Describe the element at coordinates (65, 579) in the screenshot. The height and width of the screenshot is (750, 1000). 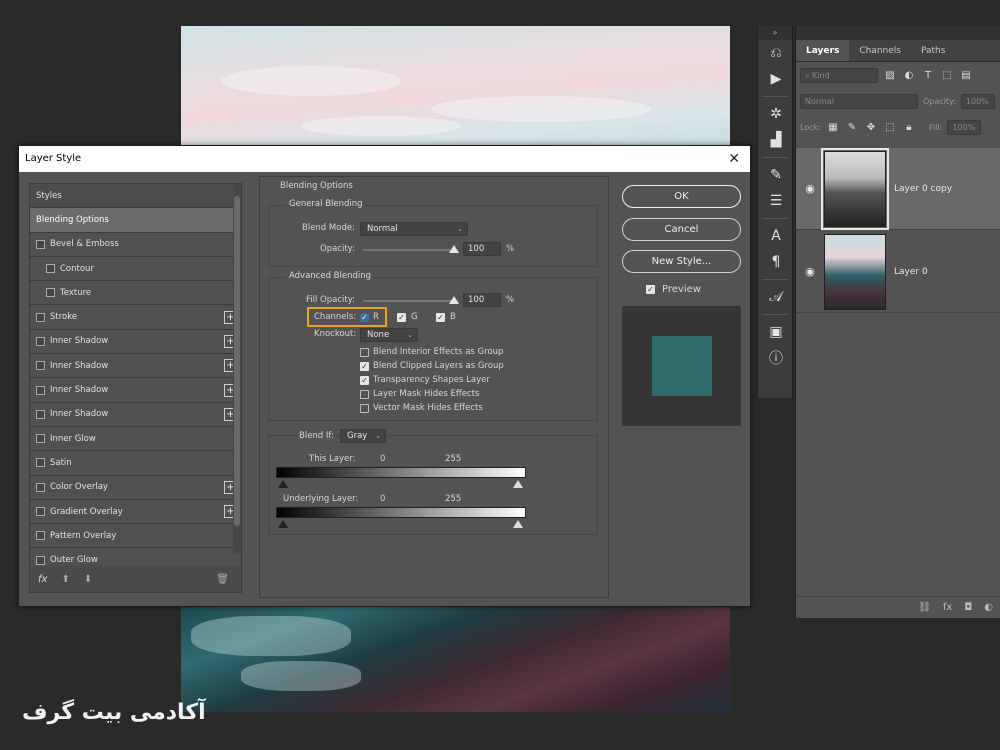
I see `up-arrow-icon: ⬆` at that location.